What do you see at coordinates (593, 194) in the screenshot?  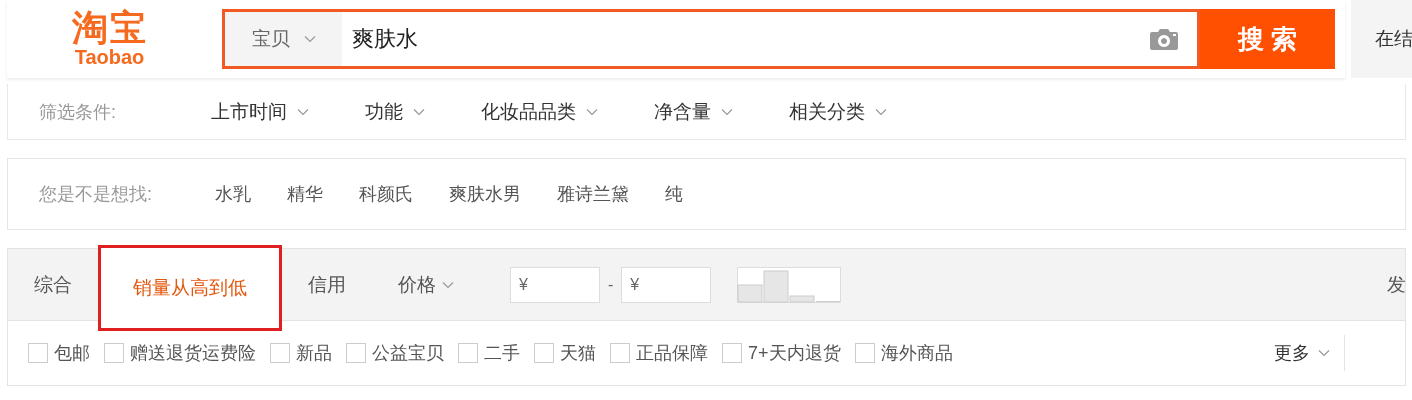 I see `suggestion-link: 雅诗兰黛` at bounding box center [593, 194].